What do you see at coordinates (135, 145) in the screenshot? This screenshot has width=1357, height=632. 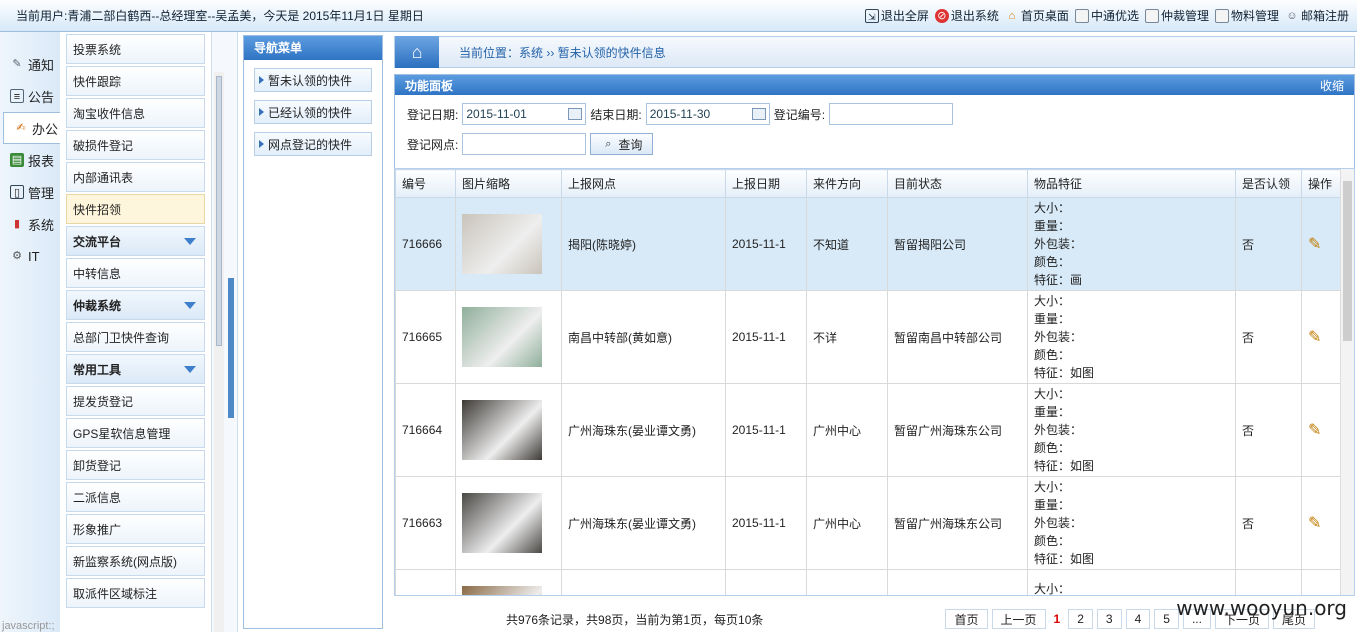 I see `menu-item: 破损件登记` at bounding box center [135, 145].